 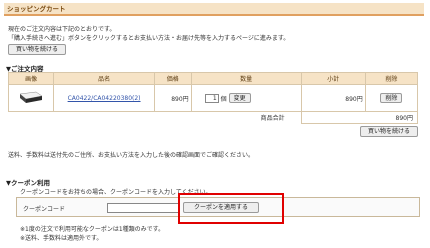 I want to click on product-name-link: CA0422/CA04220380(2), so click(x=104, y=98).